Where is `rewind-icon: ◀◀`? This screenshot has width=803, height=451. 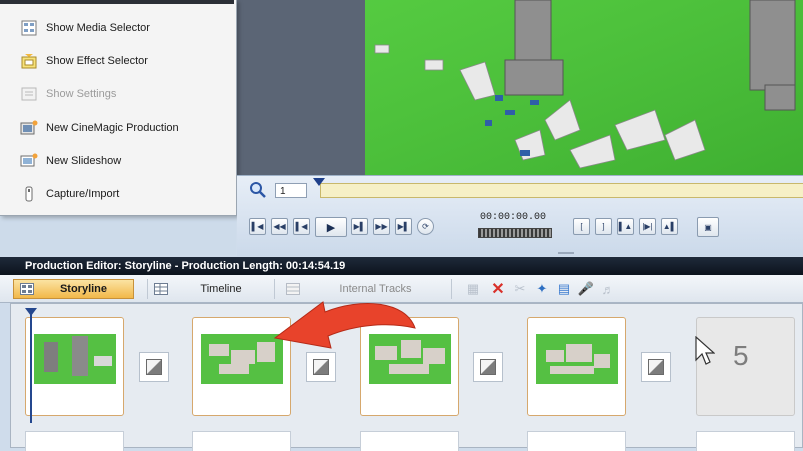 rewind-icon: ◀◀ is located at coordinates (279, 226).